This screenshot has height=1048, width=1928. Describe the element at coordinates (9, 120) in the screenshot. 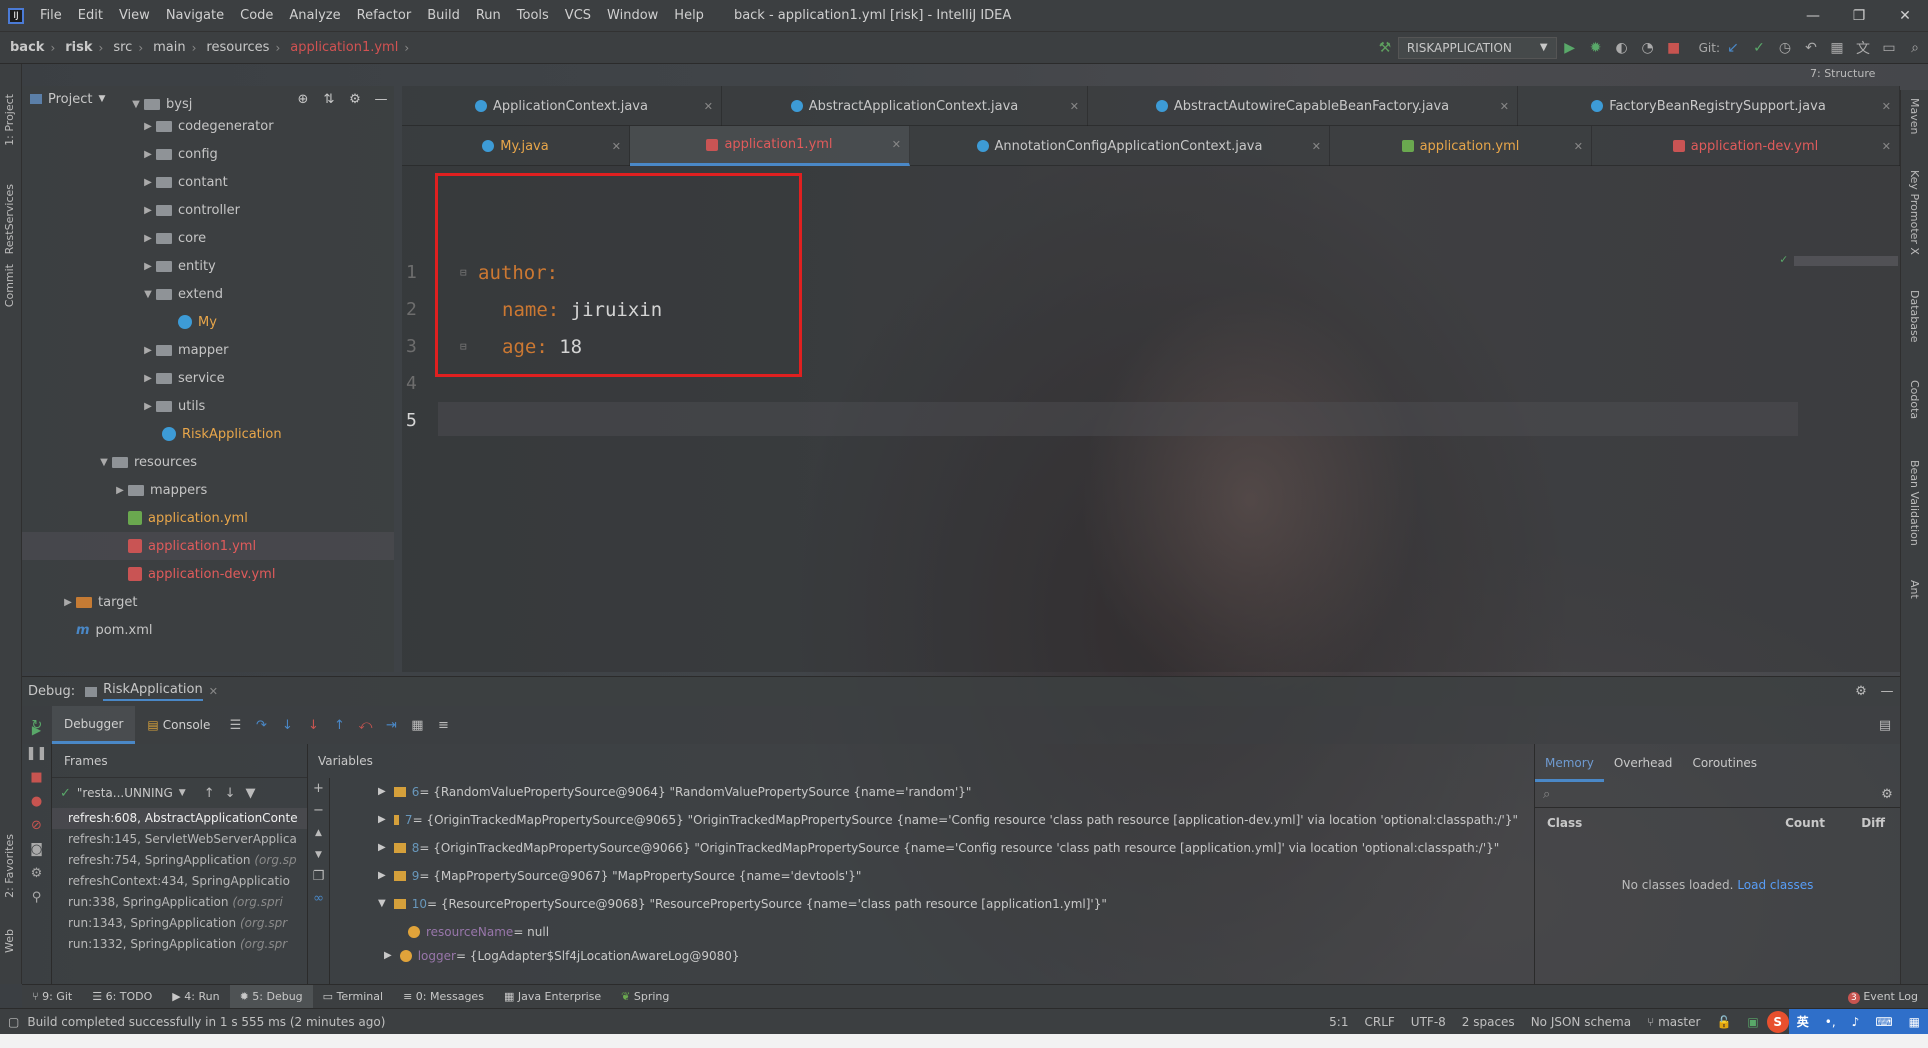

I see `project-tool-tab: 1: Project` at that location.